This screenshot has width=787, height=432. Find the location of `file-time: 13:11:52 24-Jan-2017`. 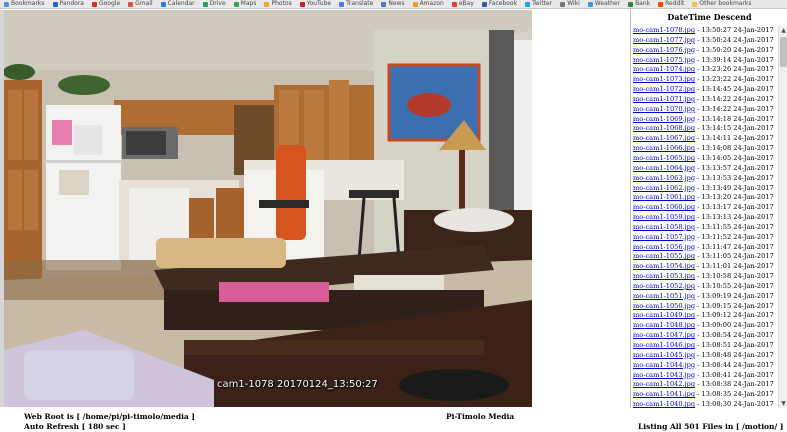

file-time: 13:11:52 24-Jan-2017 is located at coordinates (737, 236).